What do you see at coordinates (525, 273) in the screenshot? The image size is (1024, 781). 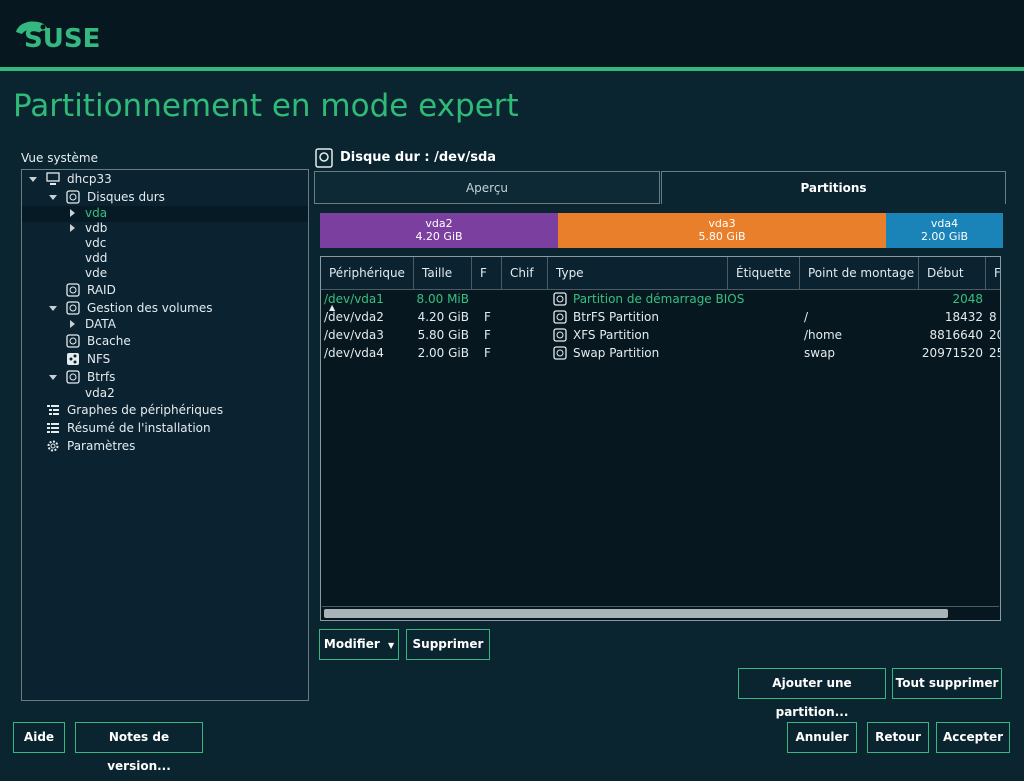 I see `col-header-encryption: Chif` at bounding box center [525, 273].